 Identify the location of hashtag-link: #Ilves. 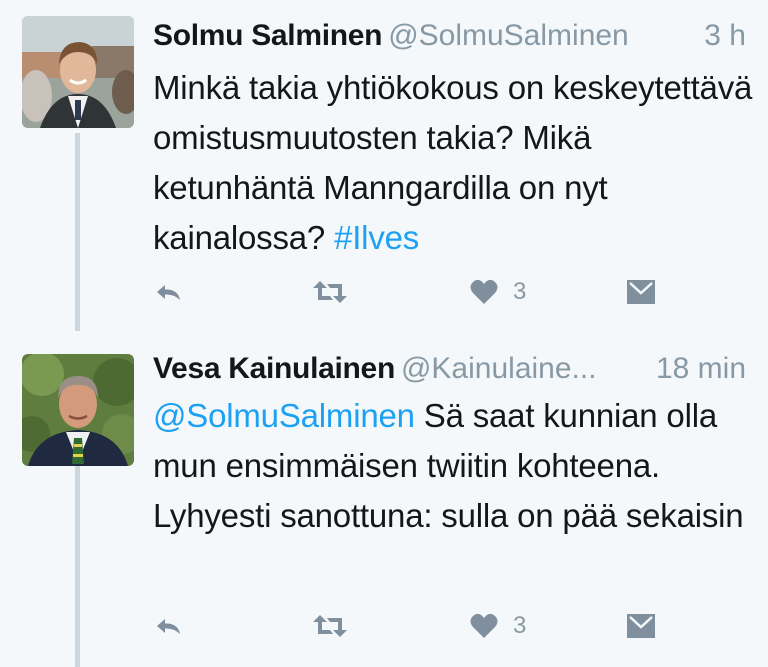
(376, 237).